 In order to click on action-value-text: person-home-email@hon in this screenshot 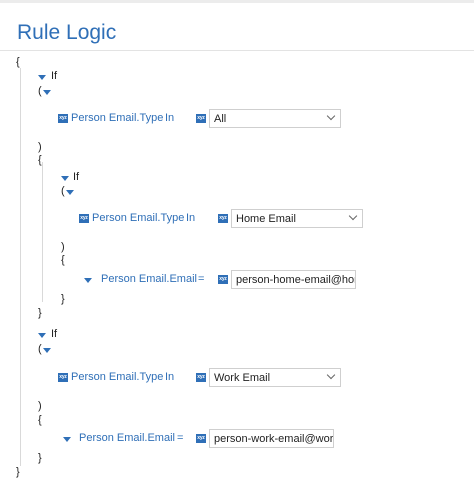, I will do `click(296, 280)`.